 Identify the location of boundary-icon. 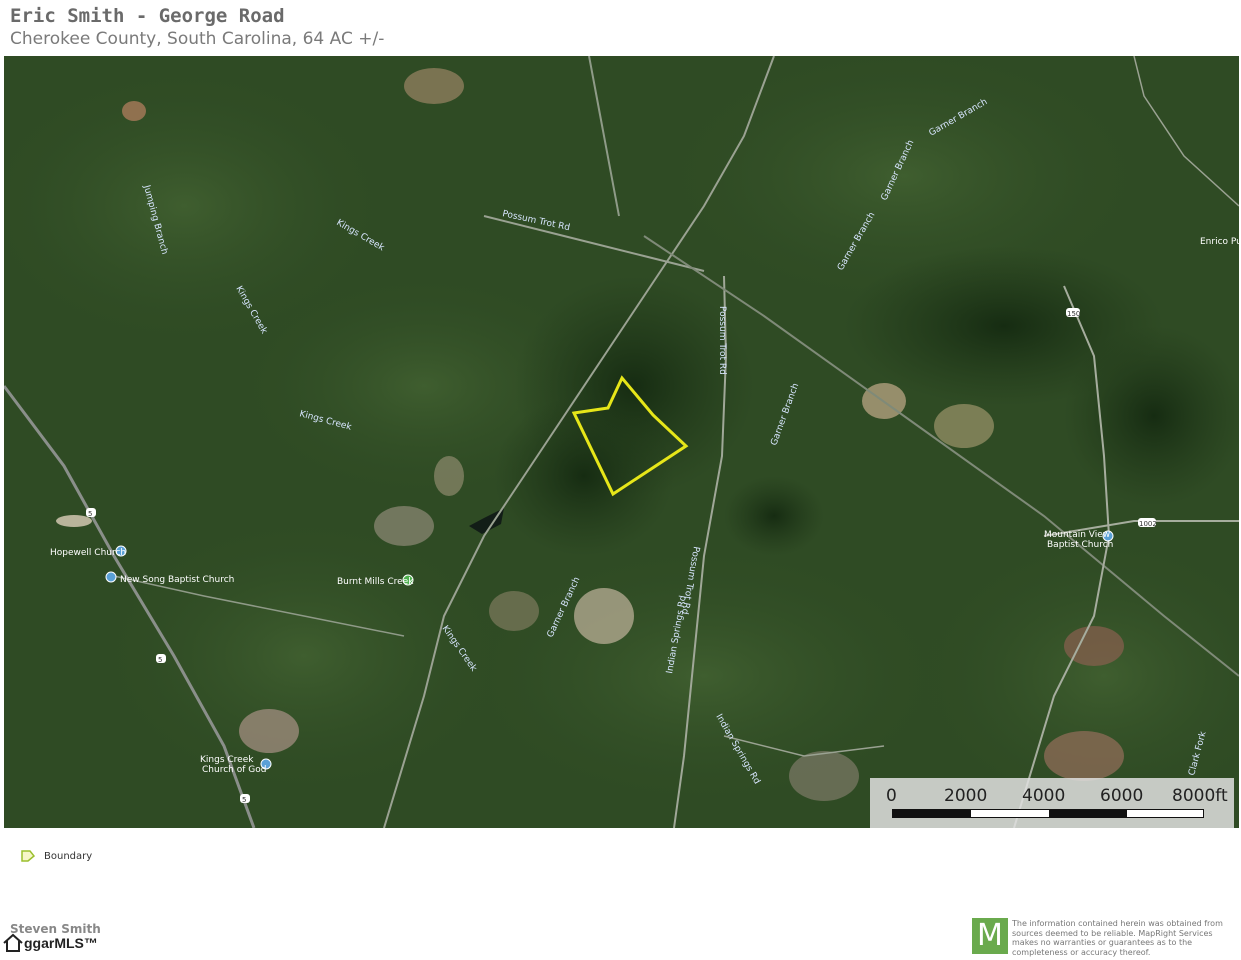
(28, 856).